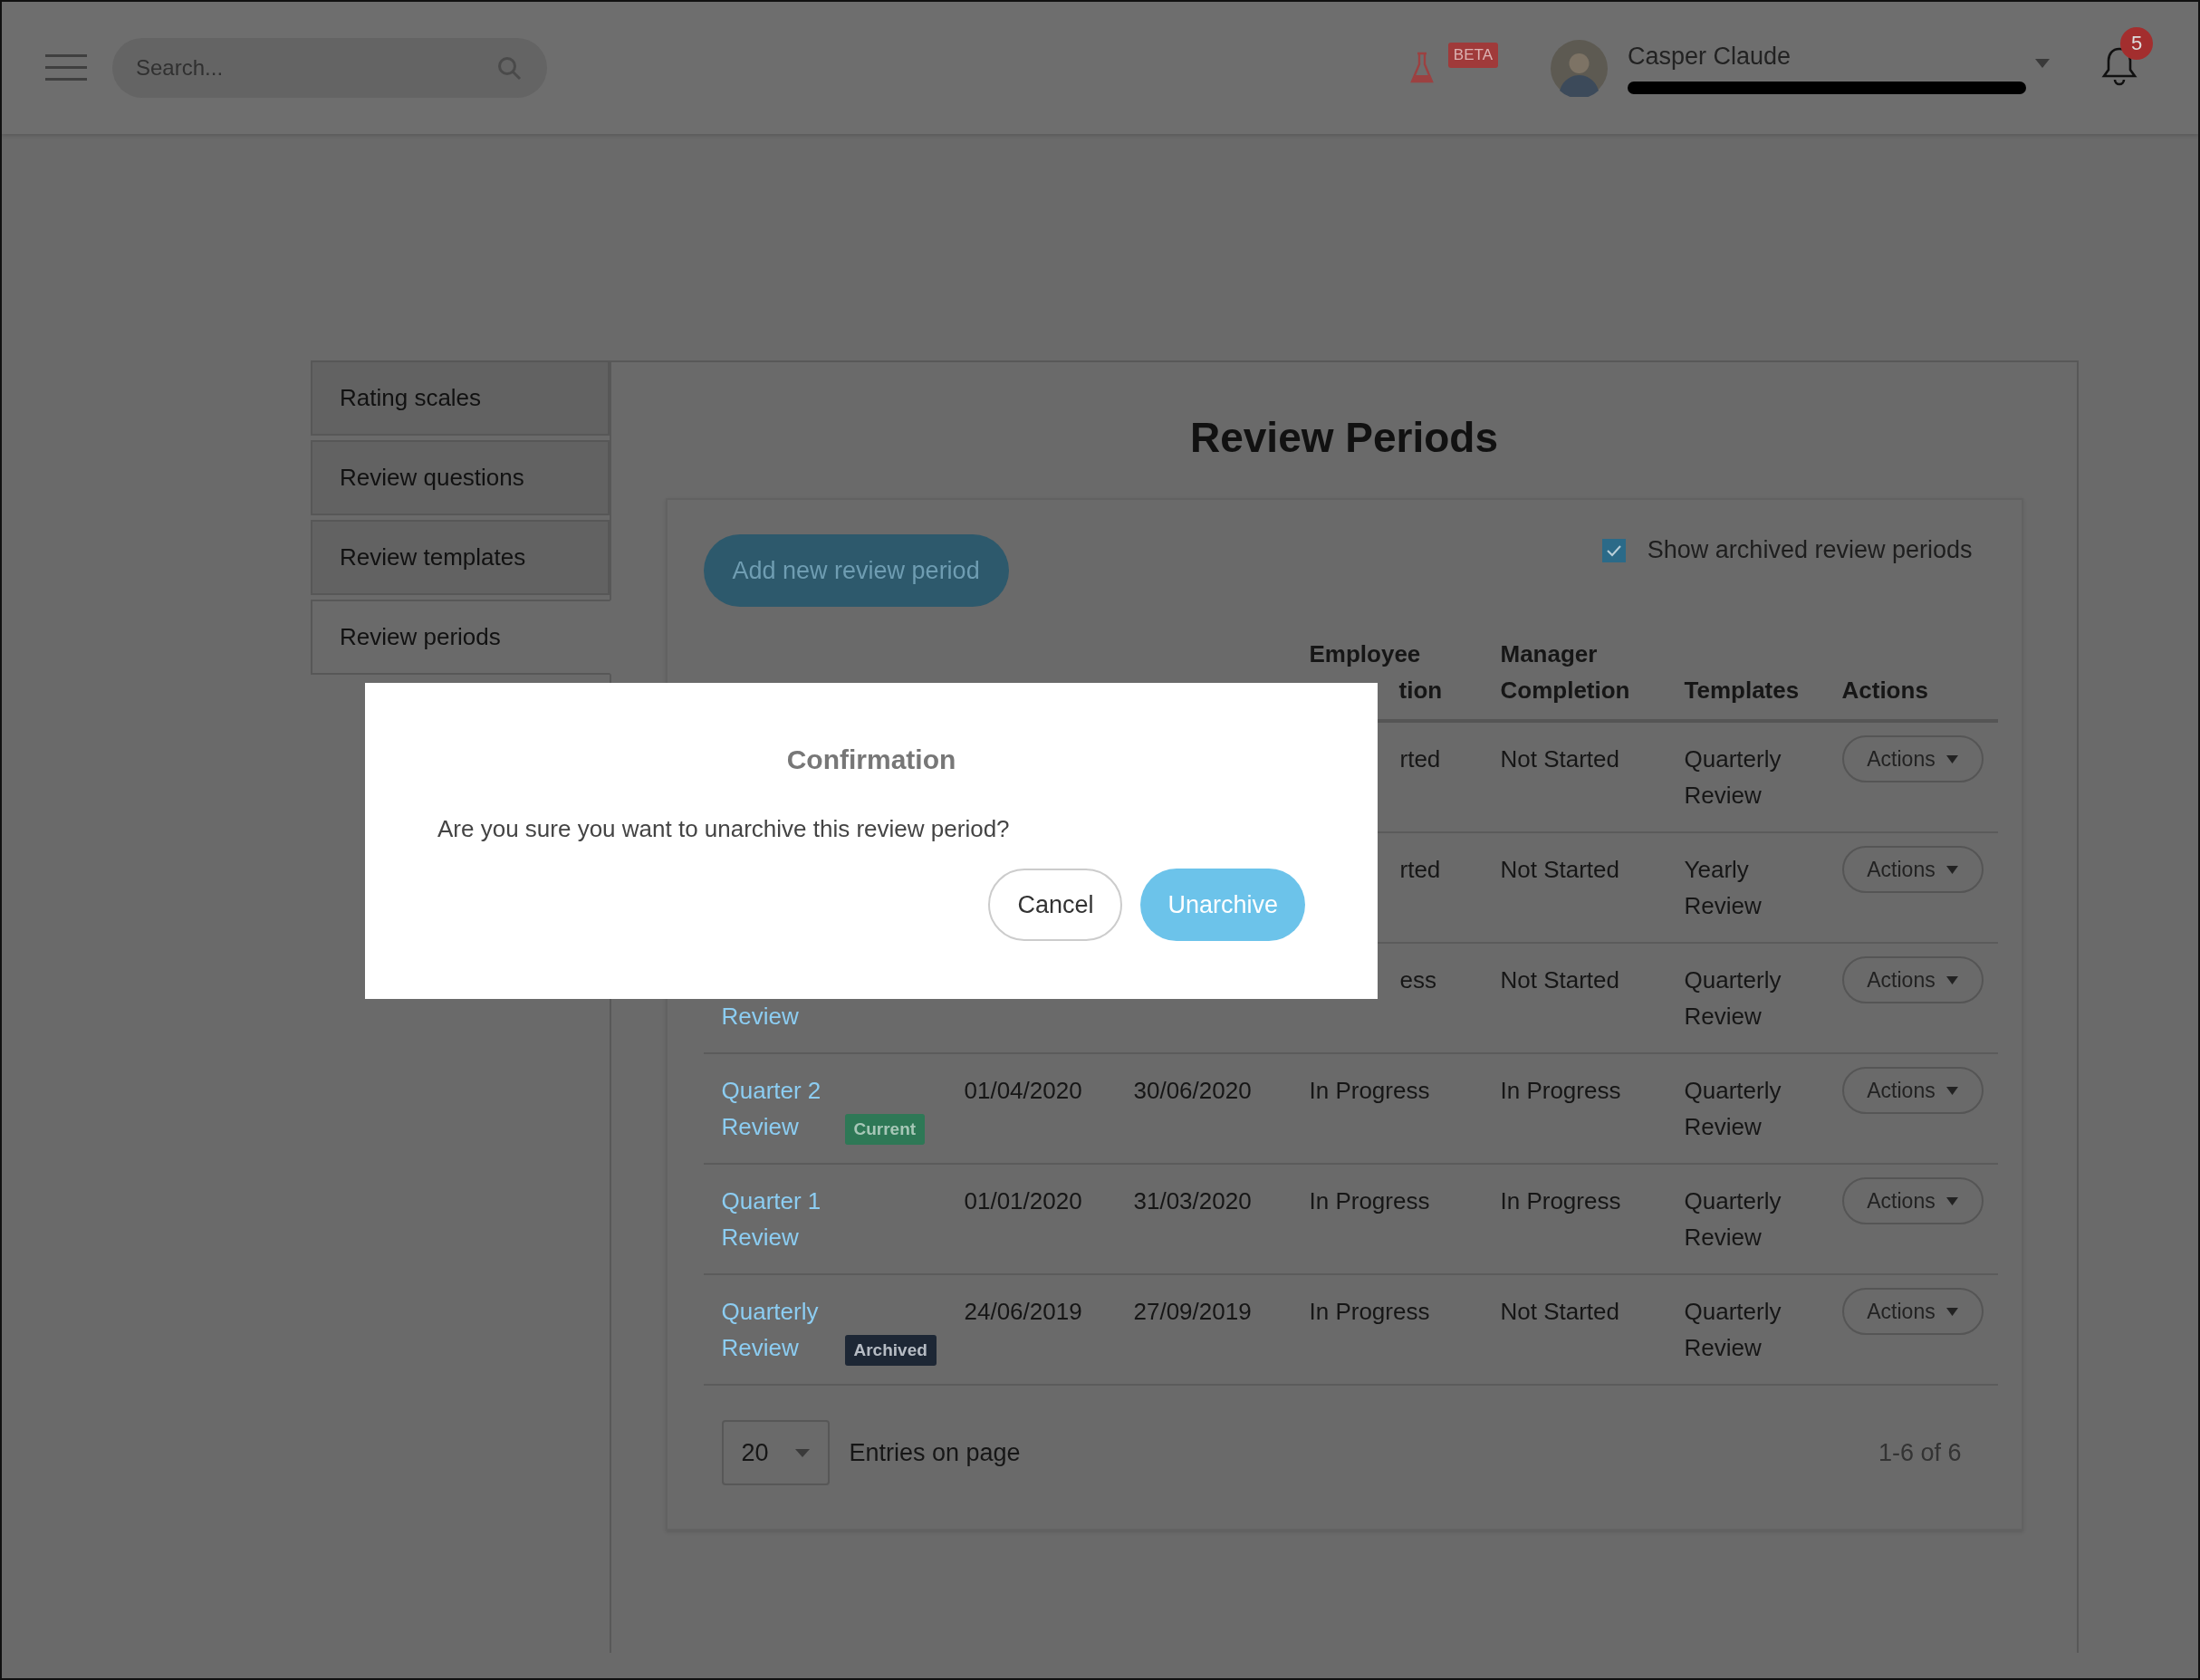 The height and width of the screenshot is (1680, 2200). I want to click on dialog-message: Are you sure you want to unarchive this review period?, so click(724, 829).